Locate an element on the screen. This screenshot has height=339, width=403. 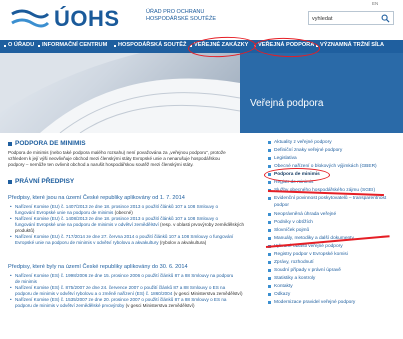
nav-item-informacni-centrum: Informační centrum is located at coordinates (74, 45).